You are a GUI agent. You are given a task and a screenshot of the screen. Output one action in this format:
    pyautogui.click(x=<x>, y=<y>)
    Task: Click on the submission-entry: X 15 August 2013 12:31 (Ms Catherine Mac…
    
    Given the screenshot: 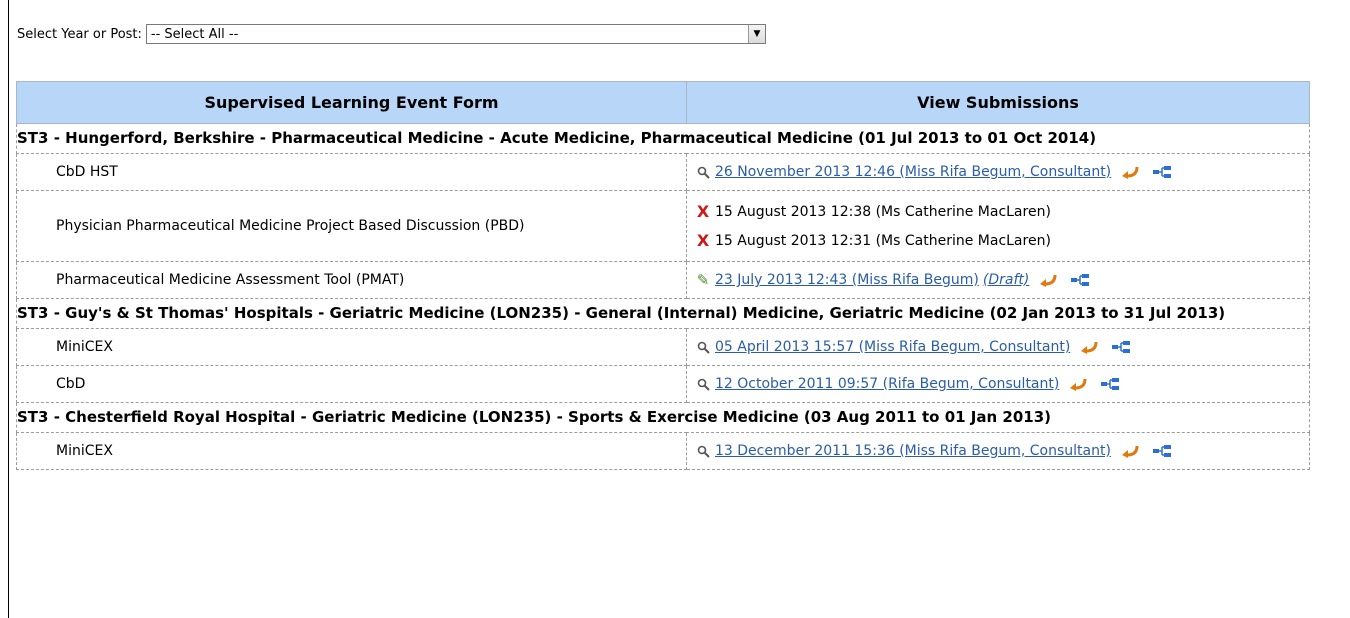 What is the action you would take?
    pyautogui.click(x=1002, y=240)
    